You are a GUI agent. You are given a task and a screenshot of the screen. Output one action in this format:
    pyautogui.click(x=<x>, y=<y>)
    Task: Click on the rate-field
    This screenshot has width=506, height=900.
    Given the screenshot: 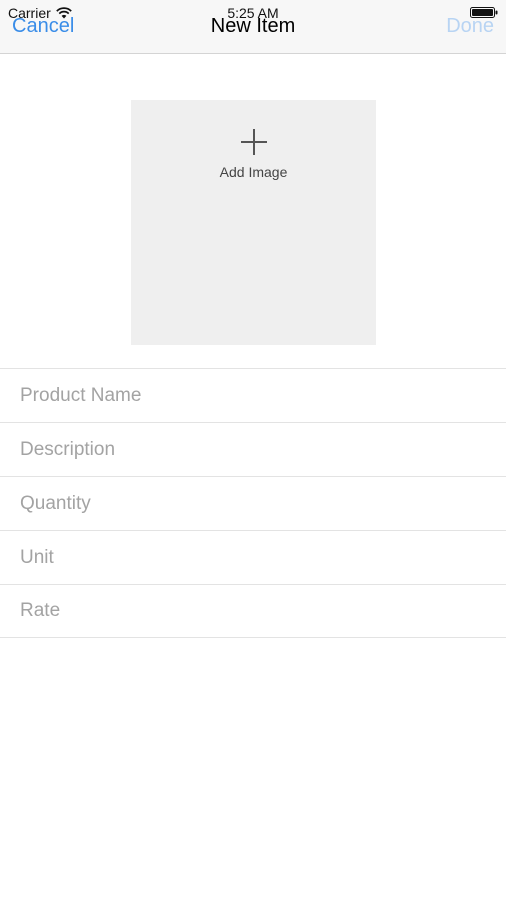 What is the action you would take?
    pyautogui.click(x=250, y=611)
    